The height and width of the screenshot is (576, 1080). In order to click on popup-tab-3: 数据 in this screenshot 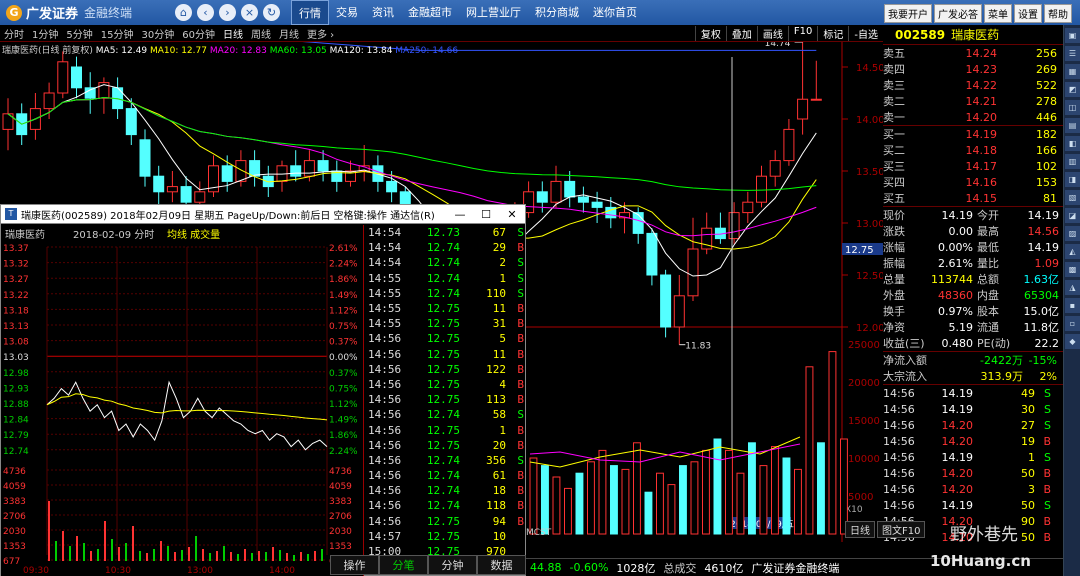, I will do `click(501, 565)`.